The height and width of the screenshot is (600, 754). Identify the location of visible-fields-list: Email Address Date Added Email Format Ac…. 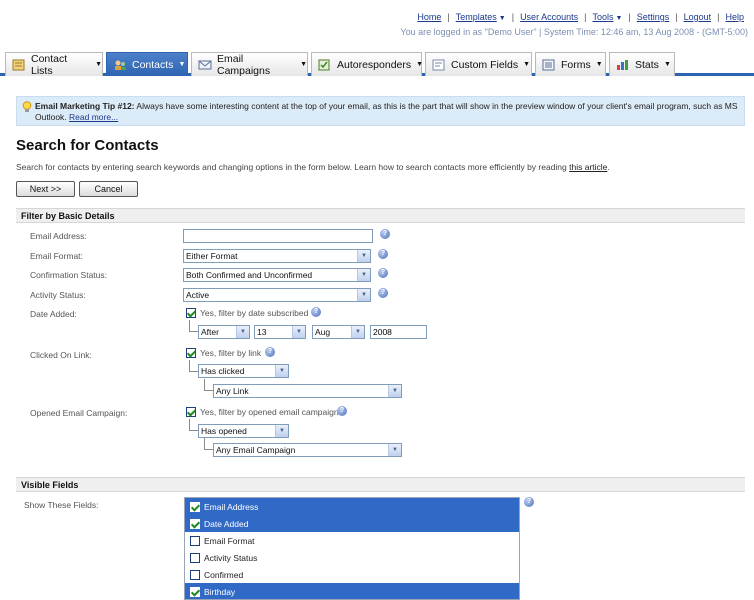
(352, 548).